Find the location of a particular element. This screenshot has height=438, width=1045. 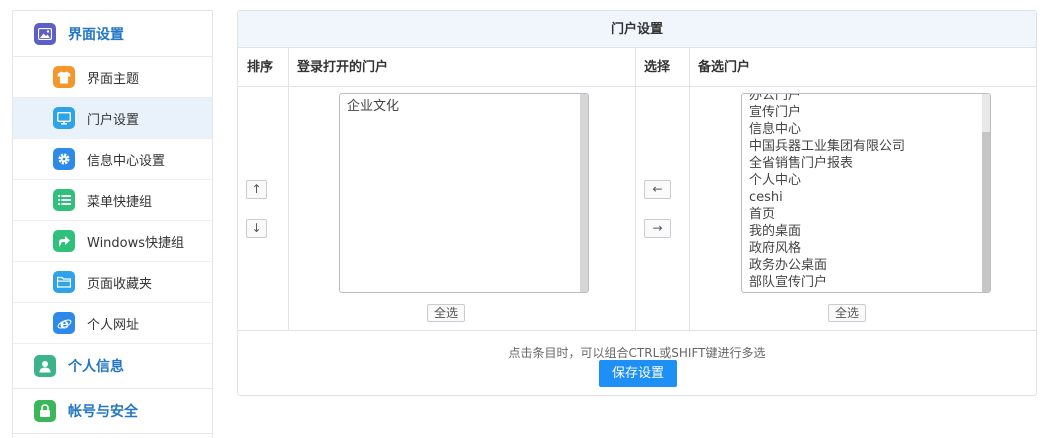

sidebar-section-interface: 界面设置 is located at coordinates (112, 34).